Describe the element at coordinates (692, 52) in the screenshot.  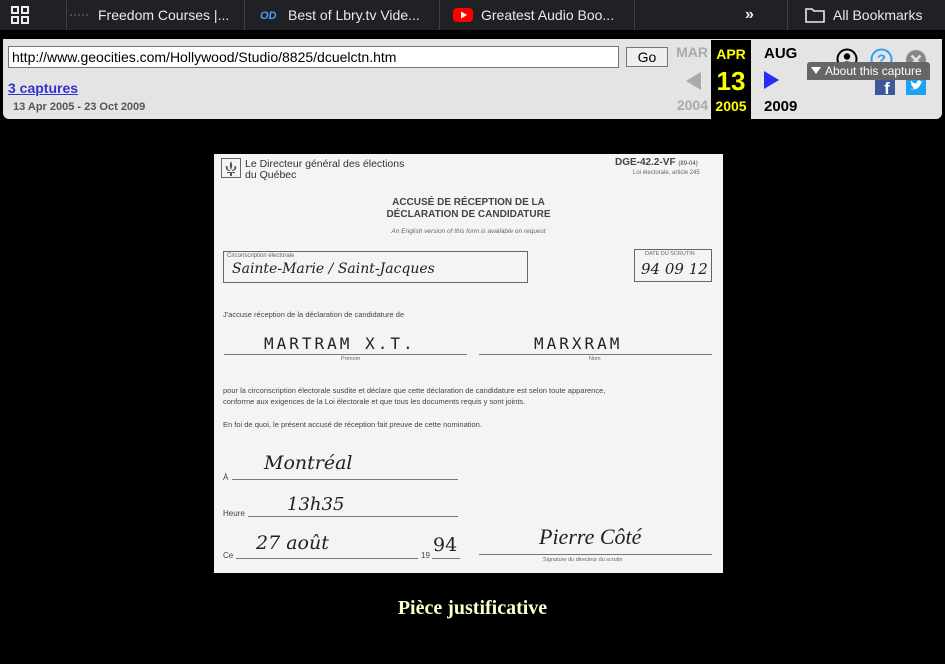
I see `previous-month: MAR` at that location.